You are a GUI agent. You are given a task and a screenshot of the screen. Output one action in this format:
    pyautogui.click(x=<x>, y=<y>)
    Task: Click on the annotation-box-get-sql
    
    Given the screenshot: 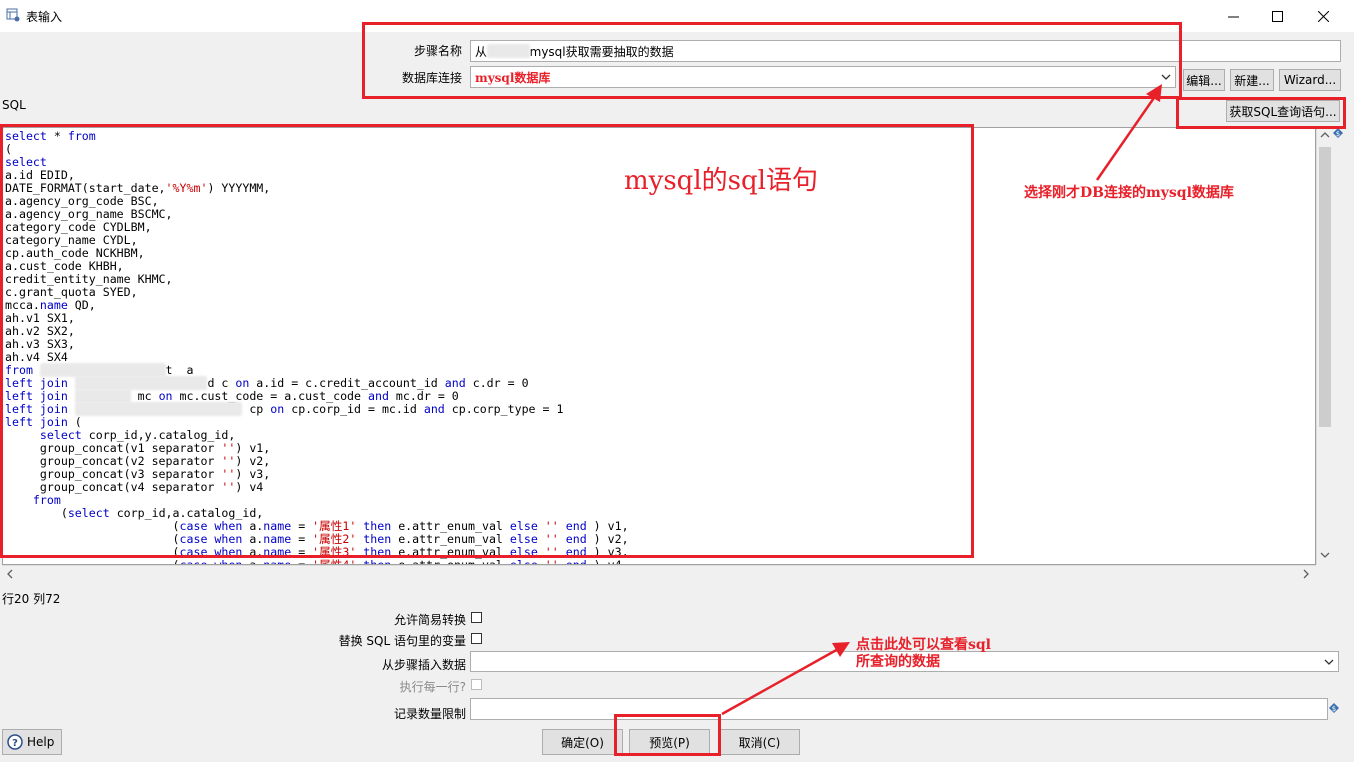 What is the action you would take?
    pyautogui.click(x=1261, y=113)
    